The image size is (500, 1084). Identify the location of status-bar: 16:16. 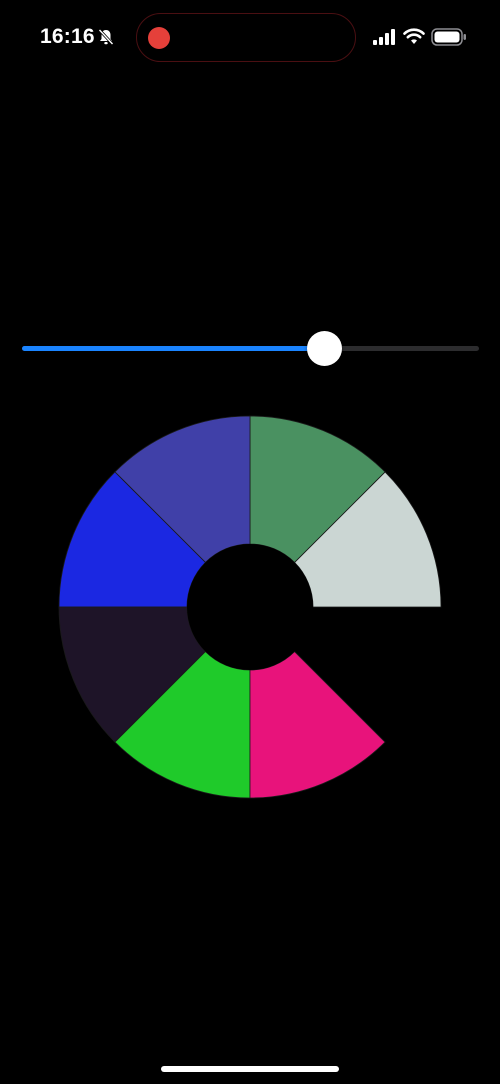
(250, 38).